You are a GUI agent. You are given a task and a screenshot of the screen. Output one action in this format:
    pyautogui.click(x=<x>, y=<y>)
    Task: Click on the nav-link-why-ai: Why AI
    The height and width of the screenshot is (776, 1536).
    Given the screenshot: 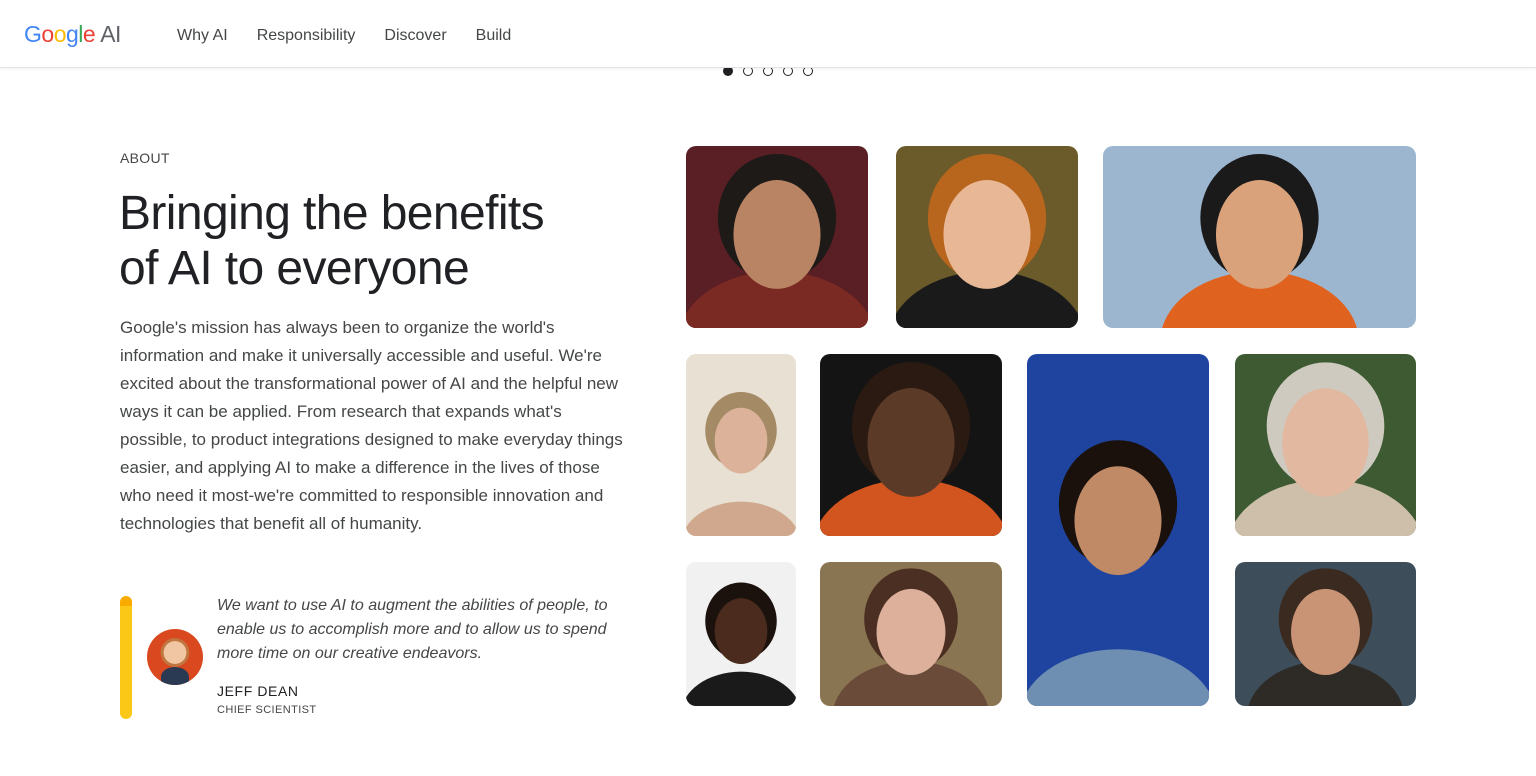 What is the action you would take?
    pyautogui.click(x=202, y=36)
    